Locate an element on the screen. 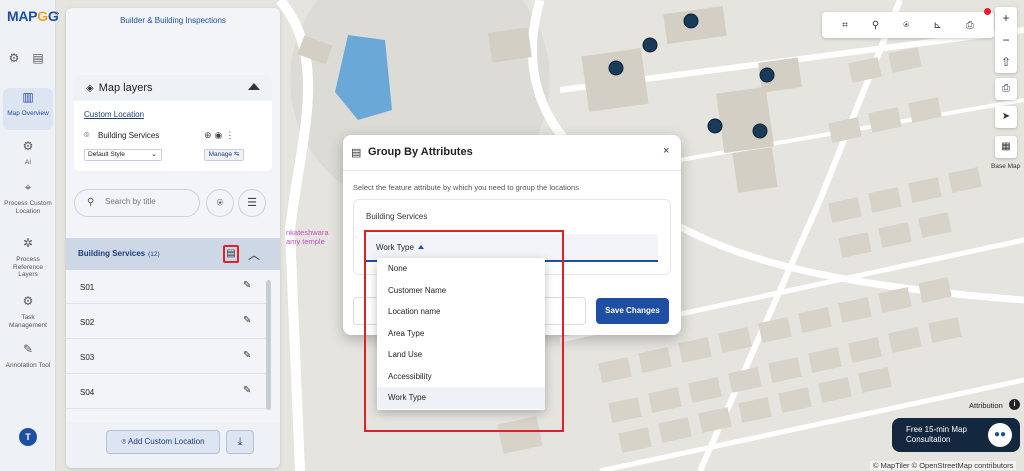 This screenshot has width=1024, height=471. dropdown-option: Land Use is located at coordinates (461, 355).